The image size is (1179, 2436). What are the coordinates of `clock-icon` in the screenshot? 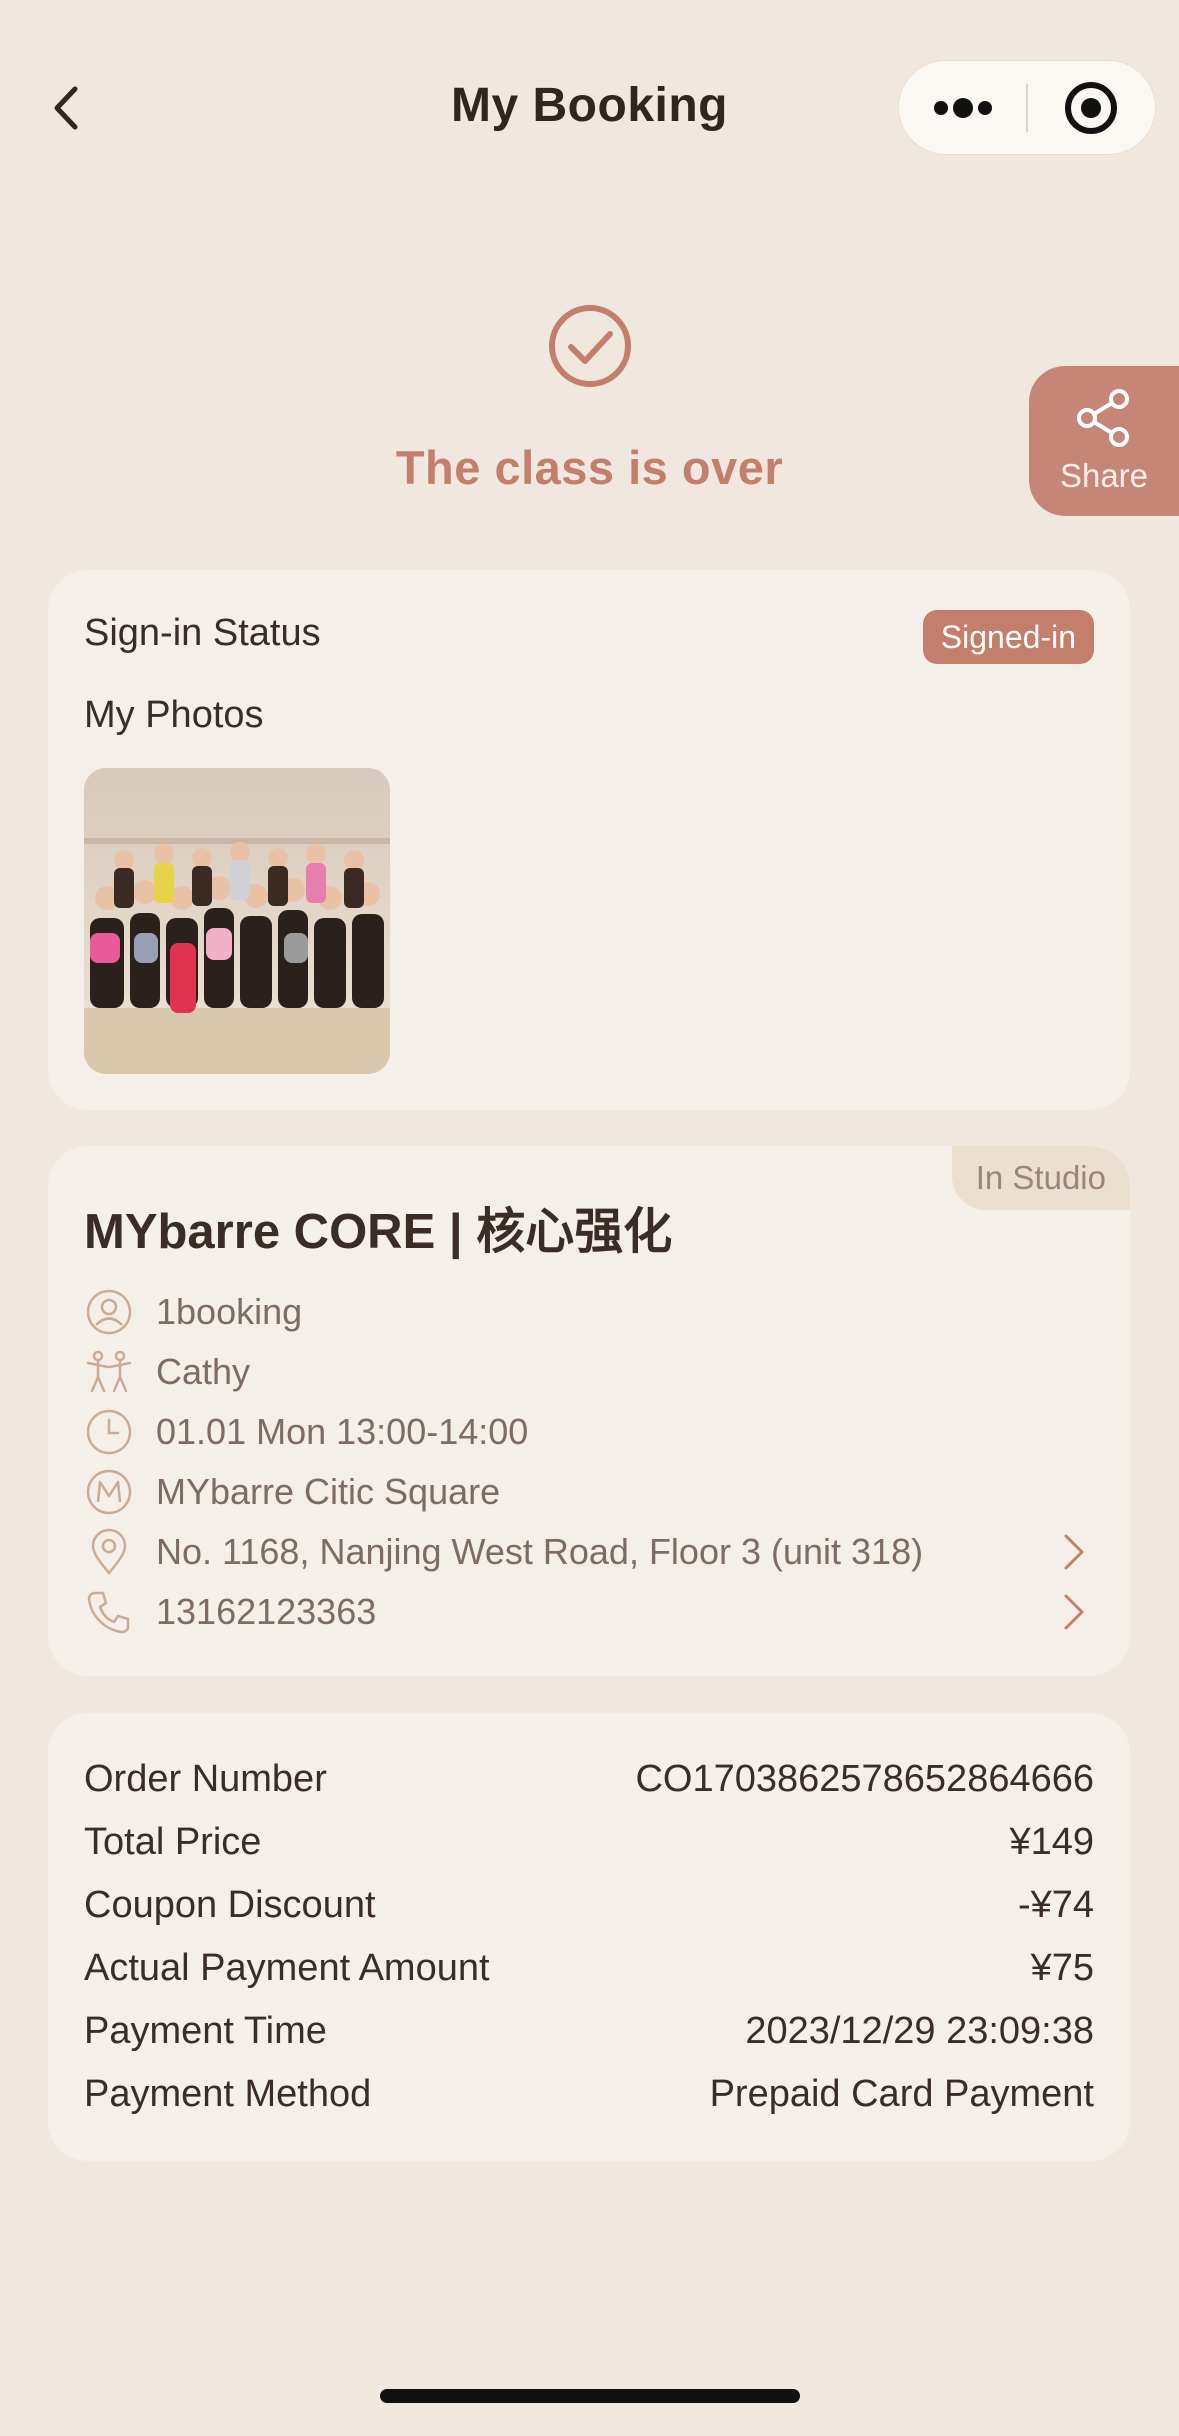 It's located at (109, 1432).